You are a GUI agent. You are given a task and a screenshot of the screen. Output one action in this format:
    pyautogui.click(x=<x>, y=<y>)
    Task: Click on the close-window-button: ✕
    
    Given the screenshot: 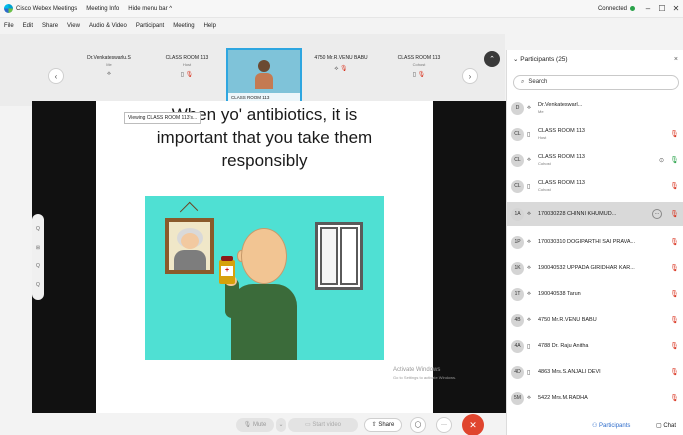 What is the action you would take?
    pyautogui.click(x=676, y=8)
    